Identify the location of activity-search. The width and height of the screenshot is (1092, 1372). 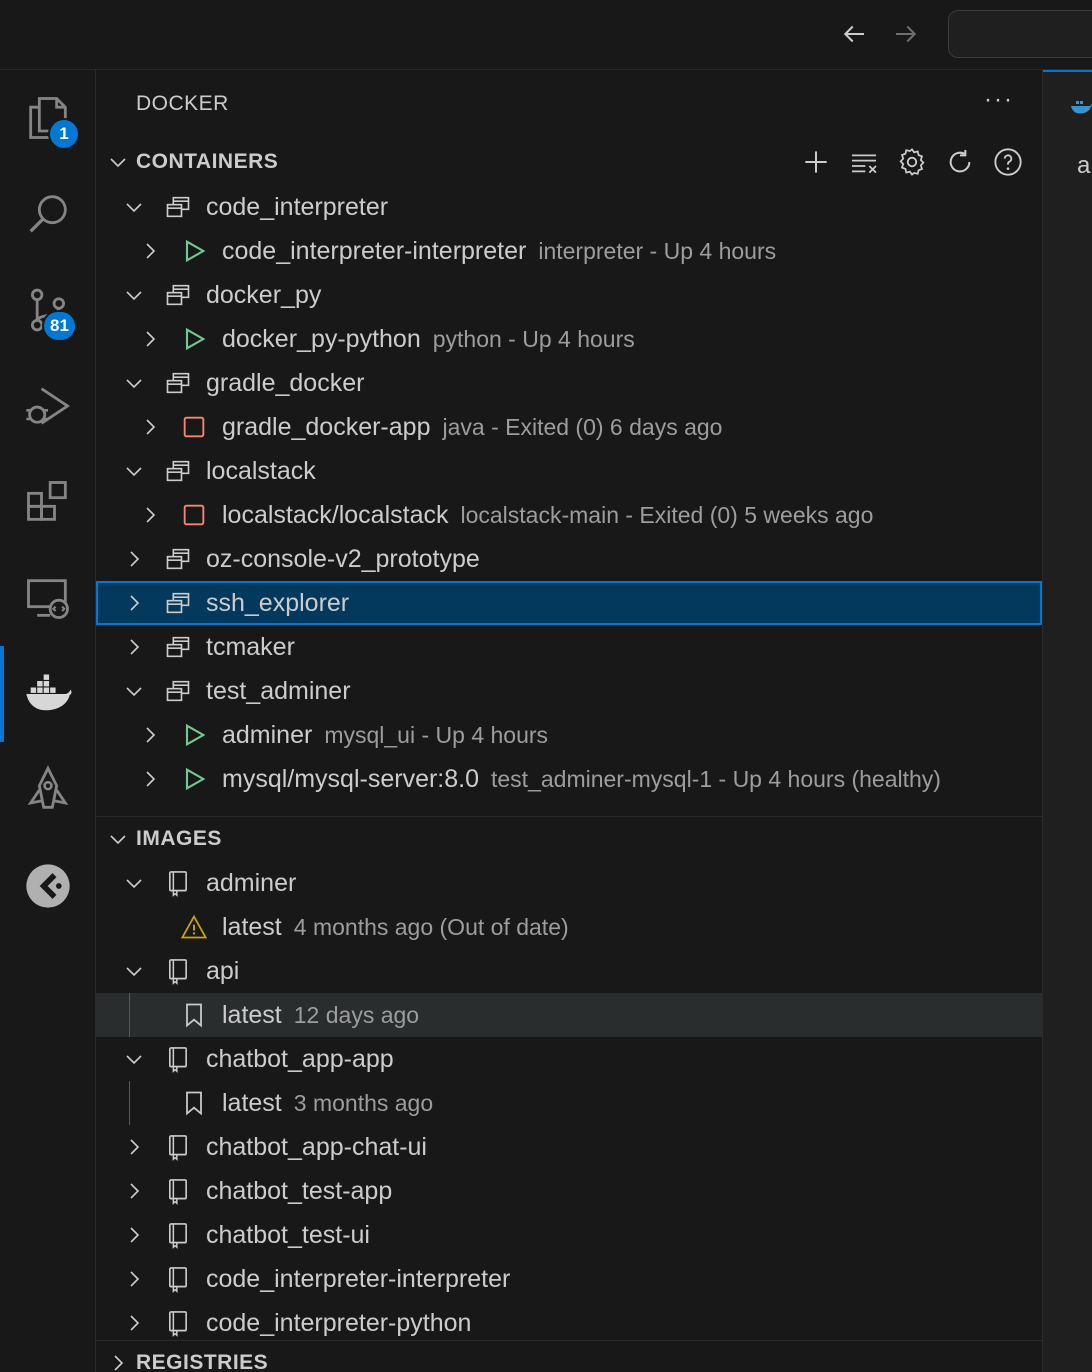
(48, 214).